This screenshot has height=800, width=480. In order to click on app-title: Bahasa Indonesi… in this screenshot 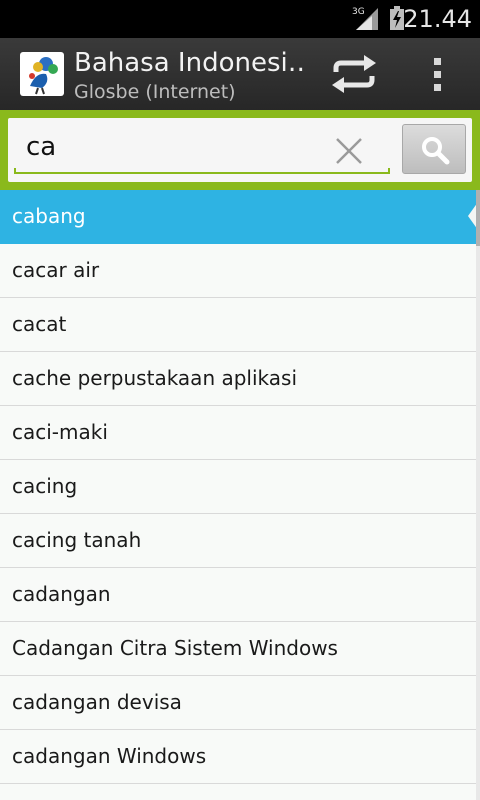, I will do `click(189, 63)`.